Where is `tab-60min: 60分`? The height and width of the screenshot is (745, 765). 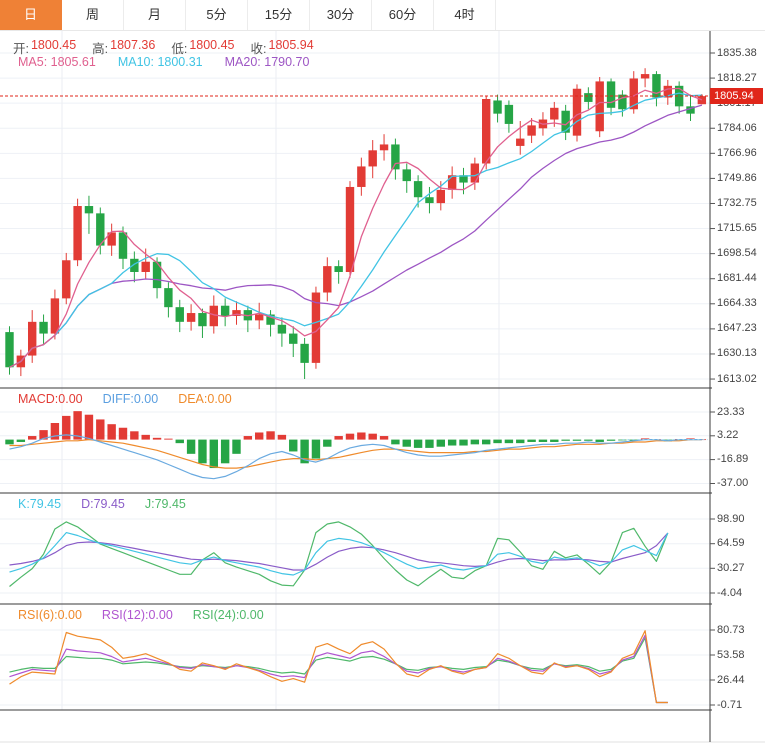
tab-60min: 60分 is located at coordinates (403, 15).